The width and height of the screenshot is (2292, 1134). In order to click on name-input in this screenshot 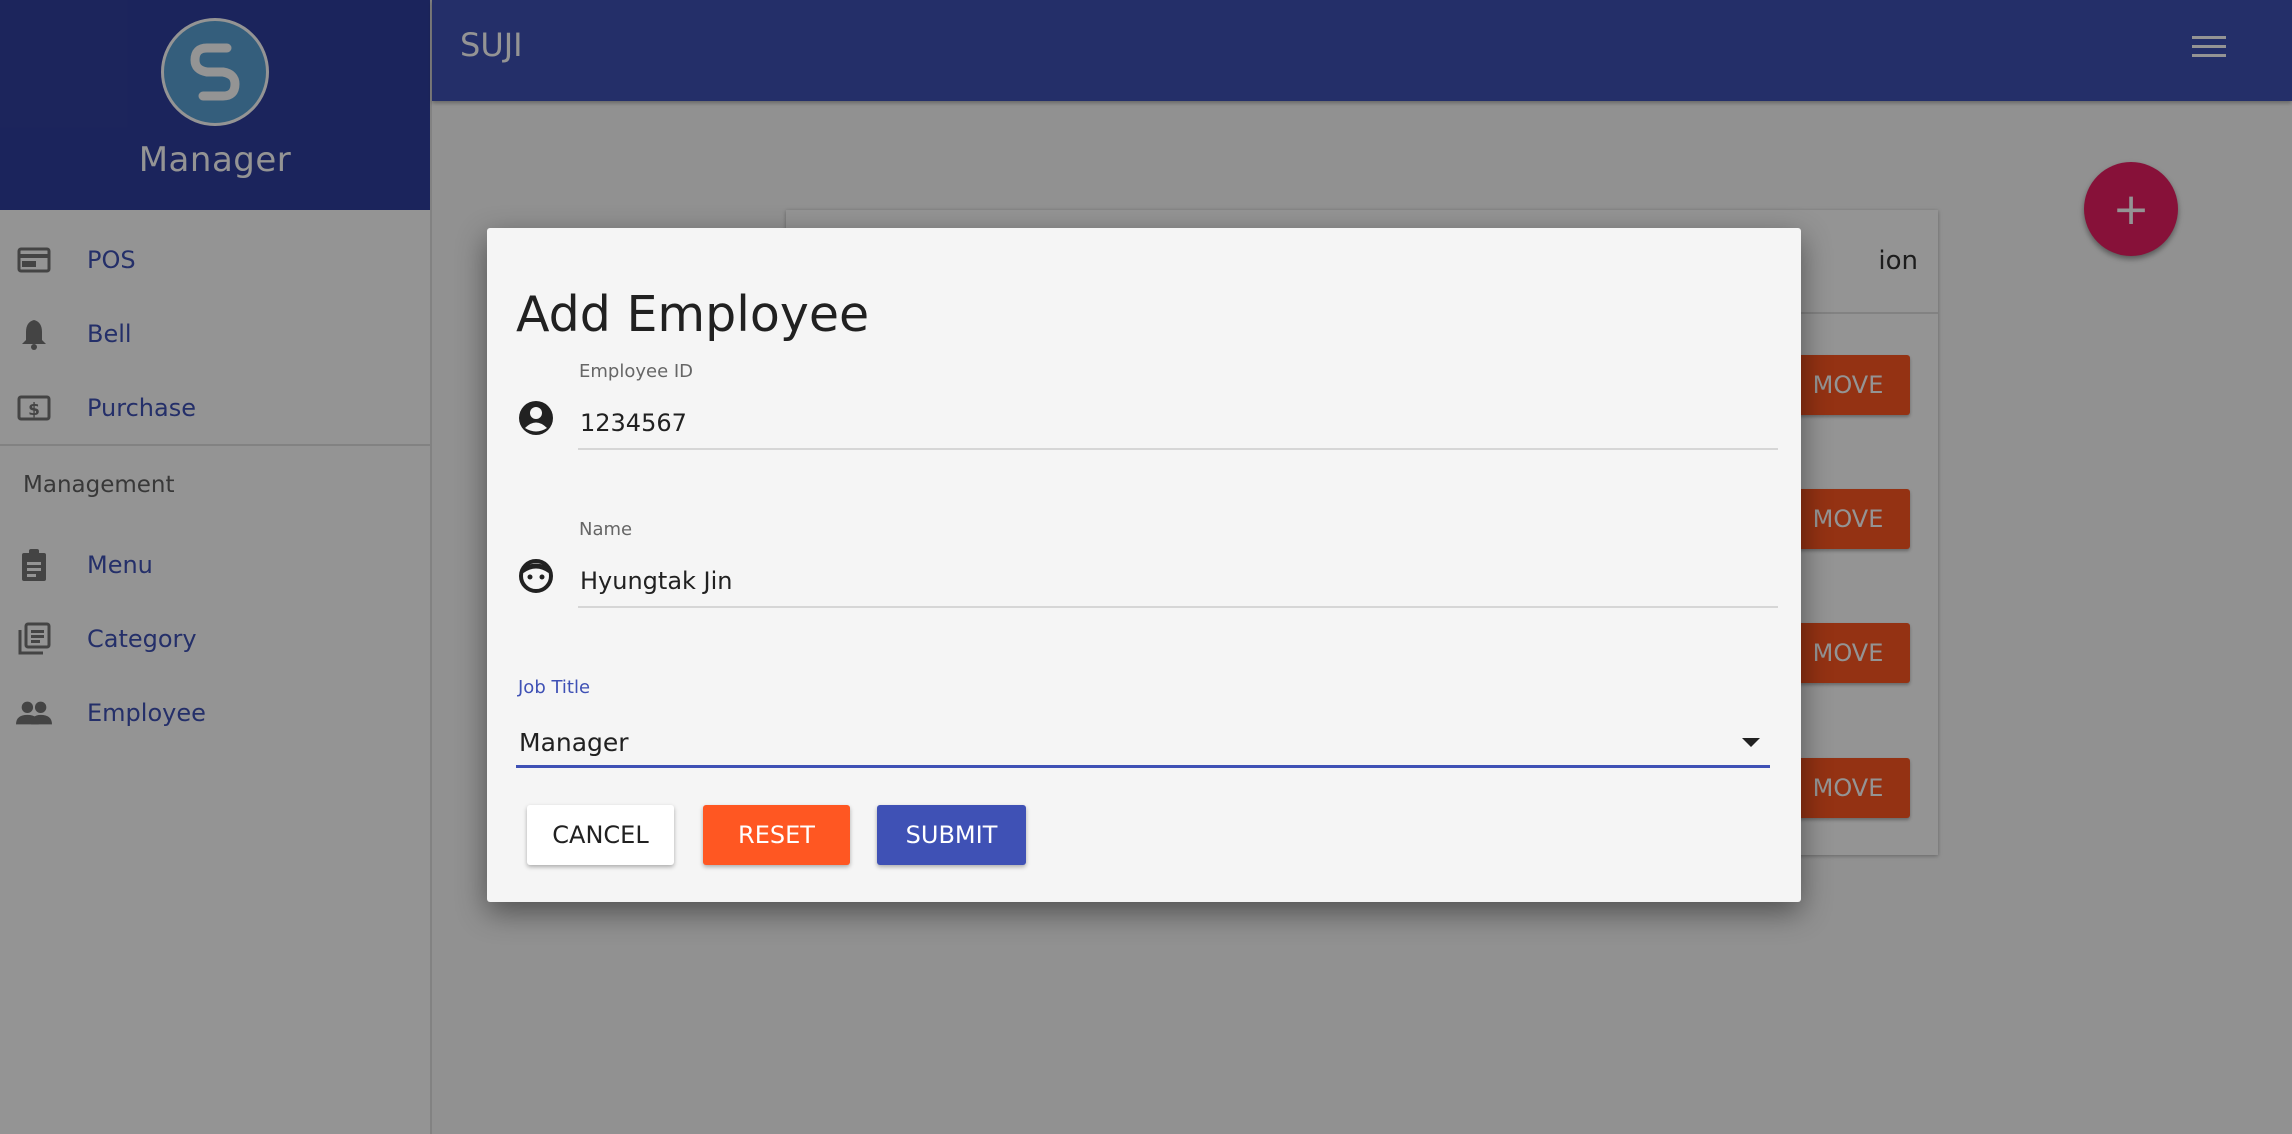, I will do `click(1178, 585)`.